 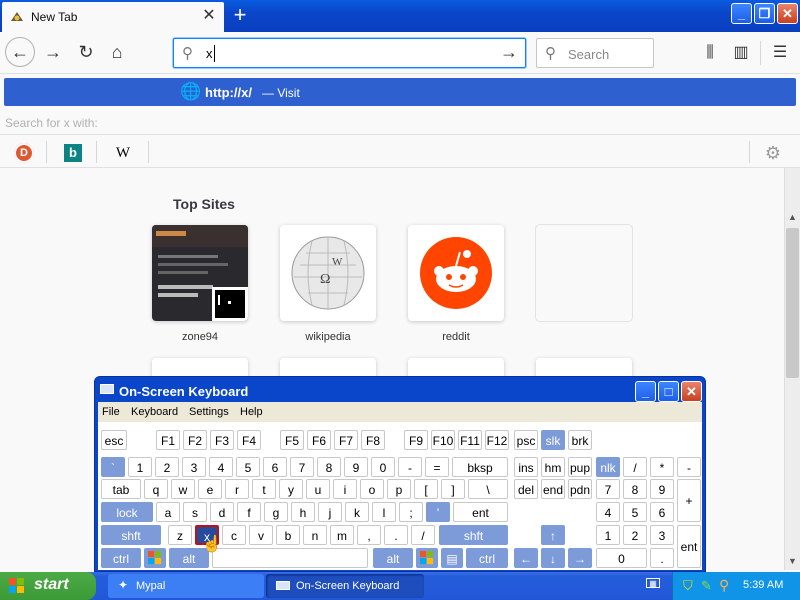 What do you see at coordinates (209, 412) in the screenshot?
I see `menu-settings: Settings` at bounding box center [209, 412].